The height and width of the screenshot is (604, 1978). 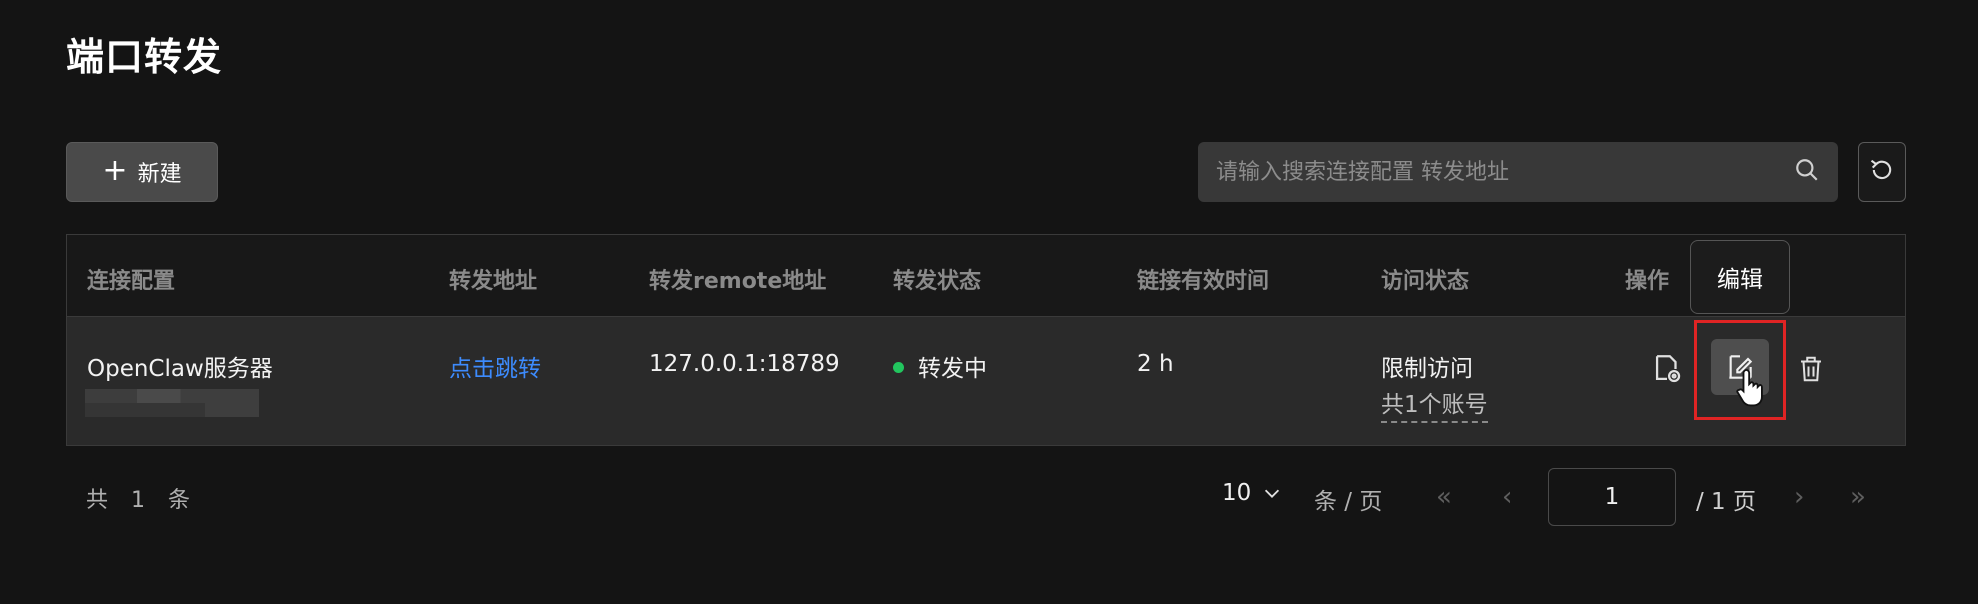 I want to click on column-header-config: 连接配置, so click(x=131, y=281).